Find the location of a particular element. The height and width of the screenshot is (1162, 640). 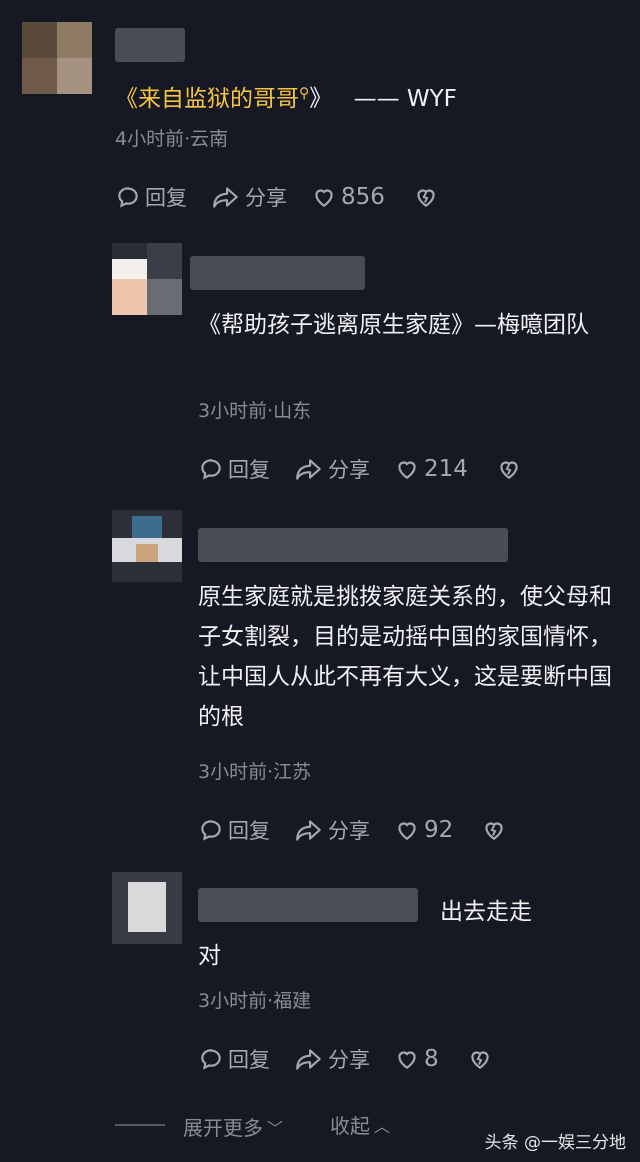

comment-meta: 3小时前·江苏 is located at coordinates (255, 772).